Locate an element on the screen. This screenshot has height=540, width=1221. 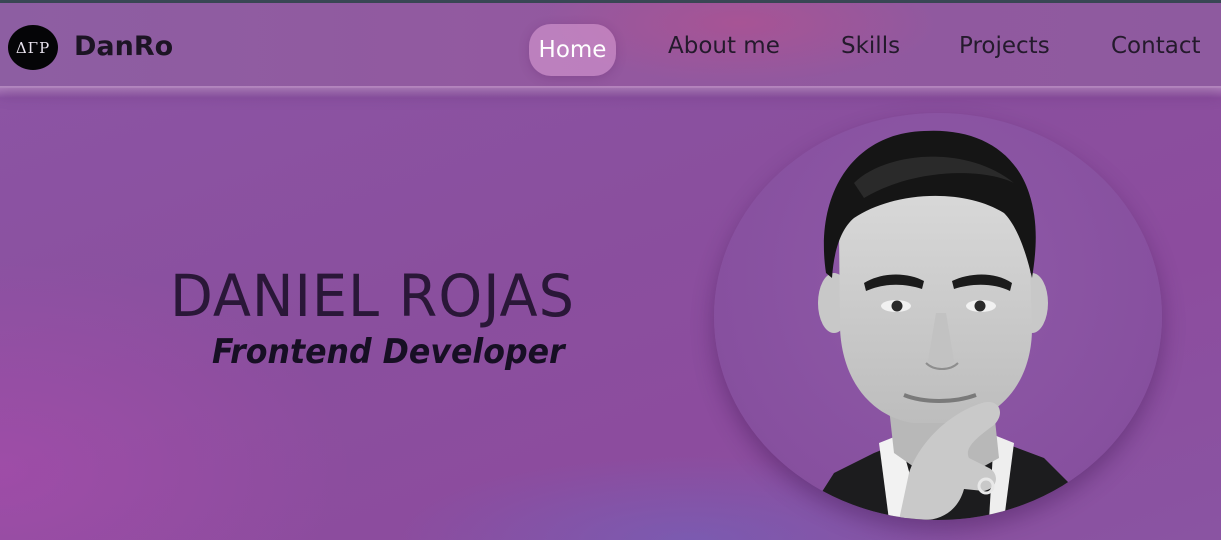
nav-about-me: About me is located at coordinates (724, 46).